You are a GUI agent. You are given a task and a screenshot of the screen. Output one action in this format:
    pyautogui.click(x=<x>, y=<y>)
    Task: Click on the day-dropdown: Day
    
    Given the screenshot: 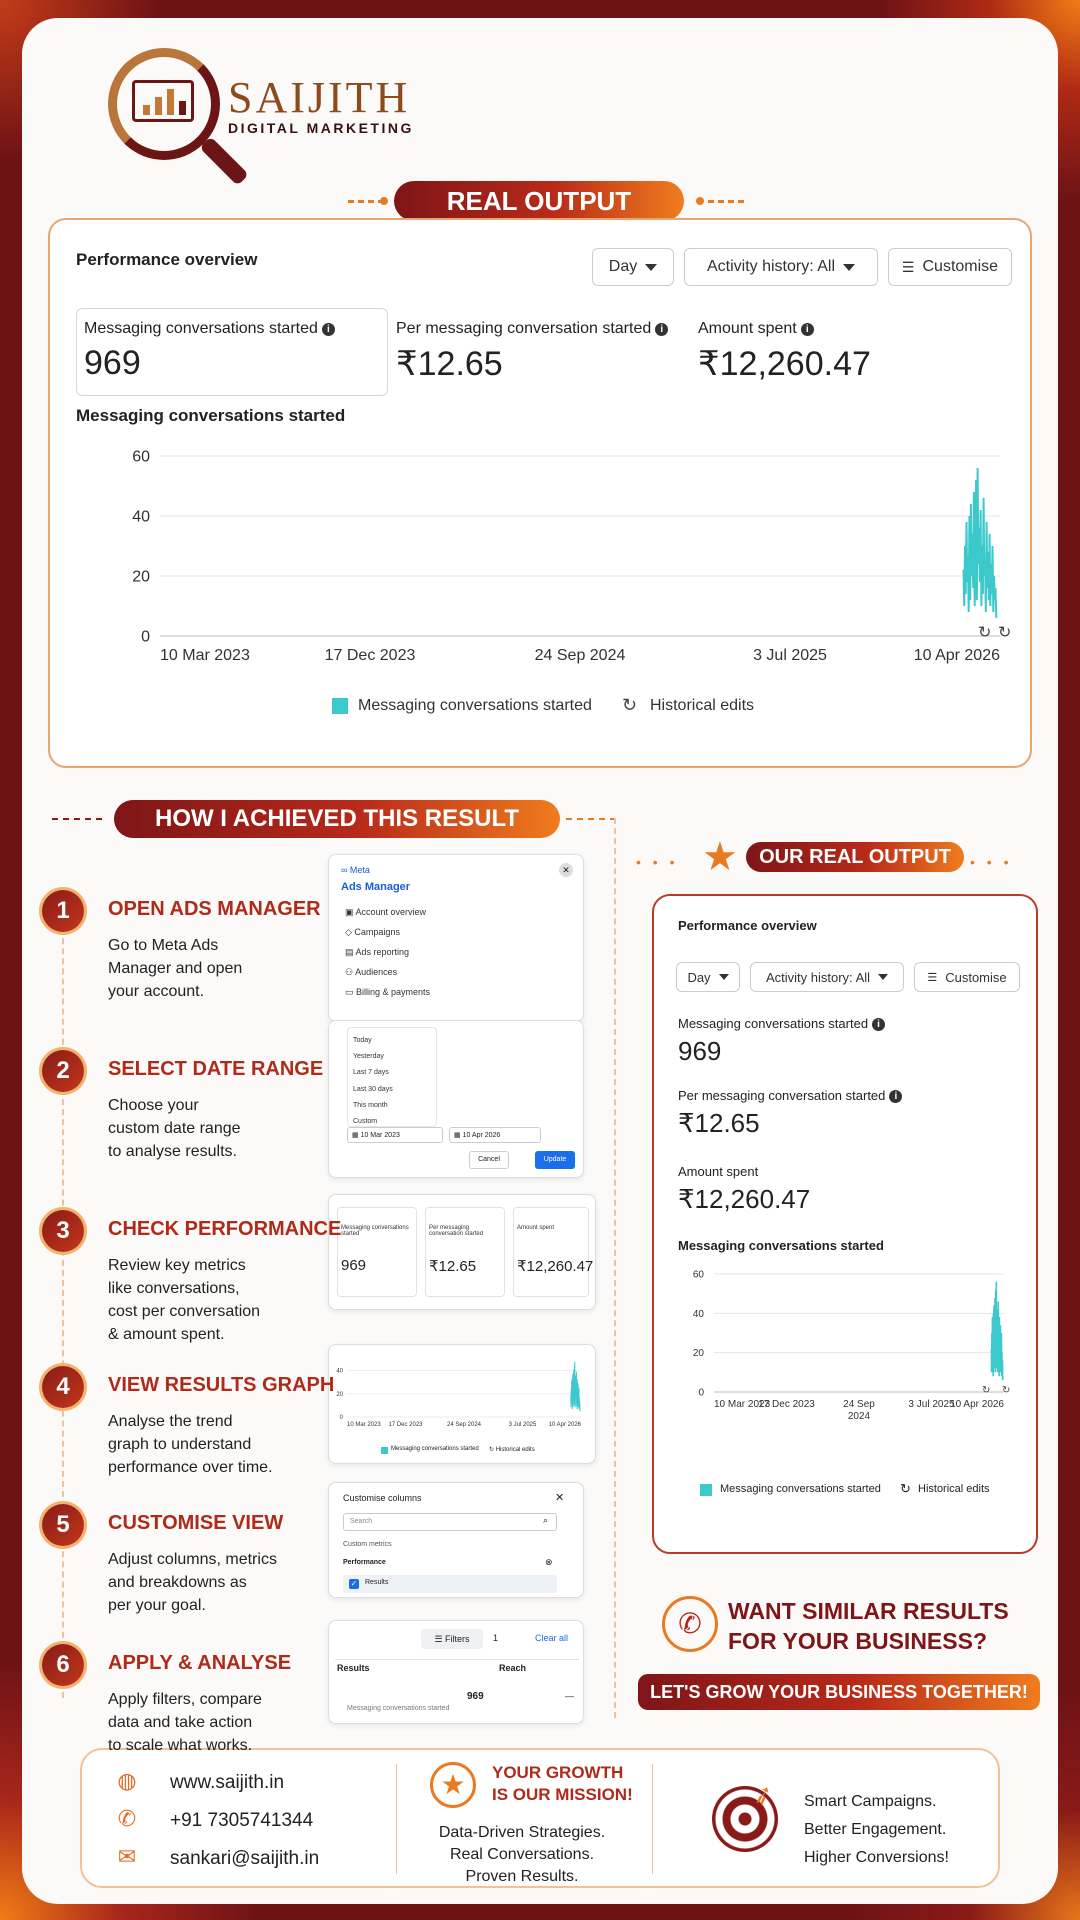 What is the action you would take?
    pyautogui.click(x=633, y=267)
    